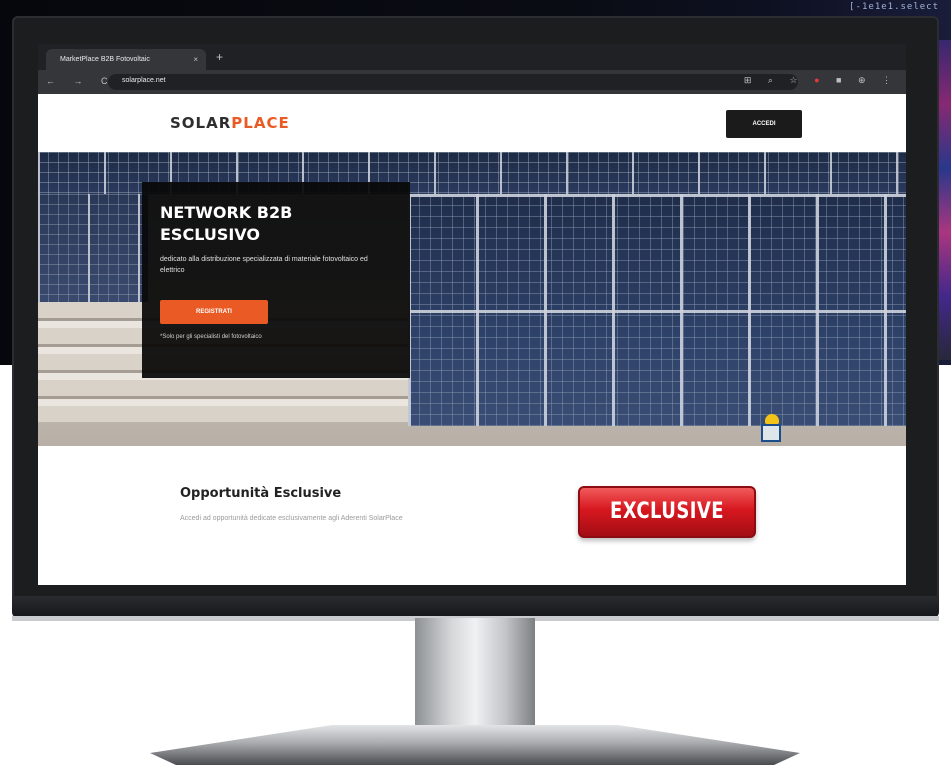 Image resolution: width=951 pixels, height=771 pixels. I want to click on register-button: REGISTRATI, so click(214, 312).